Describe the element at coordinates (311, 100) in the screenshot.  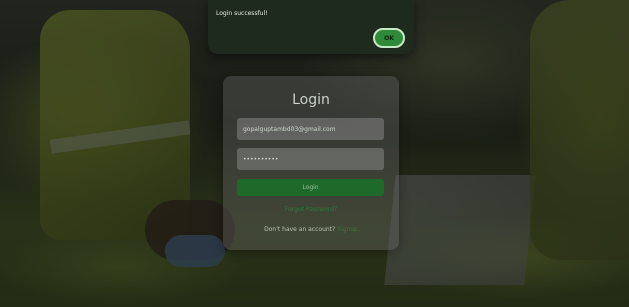
I see `login-title: Login` at that location.